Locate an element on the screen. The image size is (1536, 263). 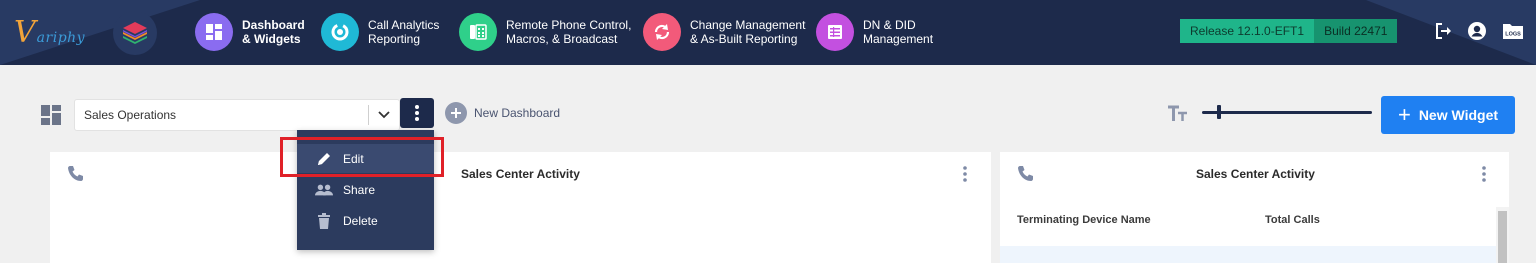
logs-folder-icon: LOGS is located at coordinates (1513, 31).